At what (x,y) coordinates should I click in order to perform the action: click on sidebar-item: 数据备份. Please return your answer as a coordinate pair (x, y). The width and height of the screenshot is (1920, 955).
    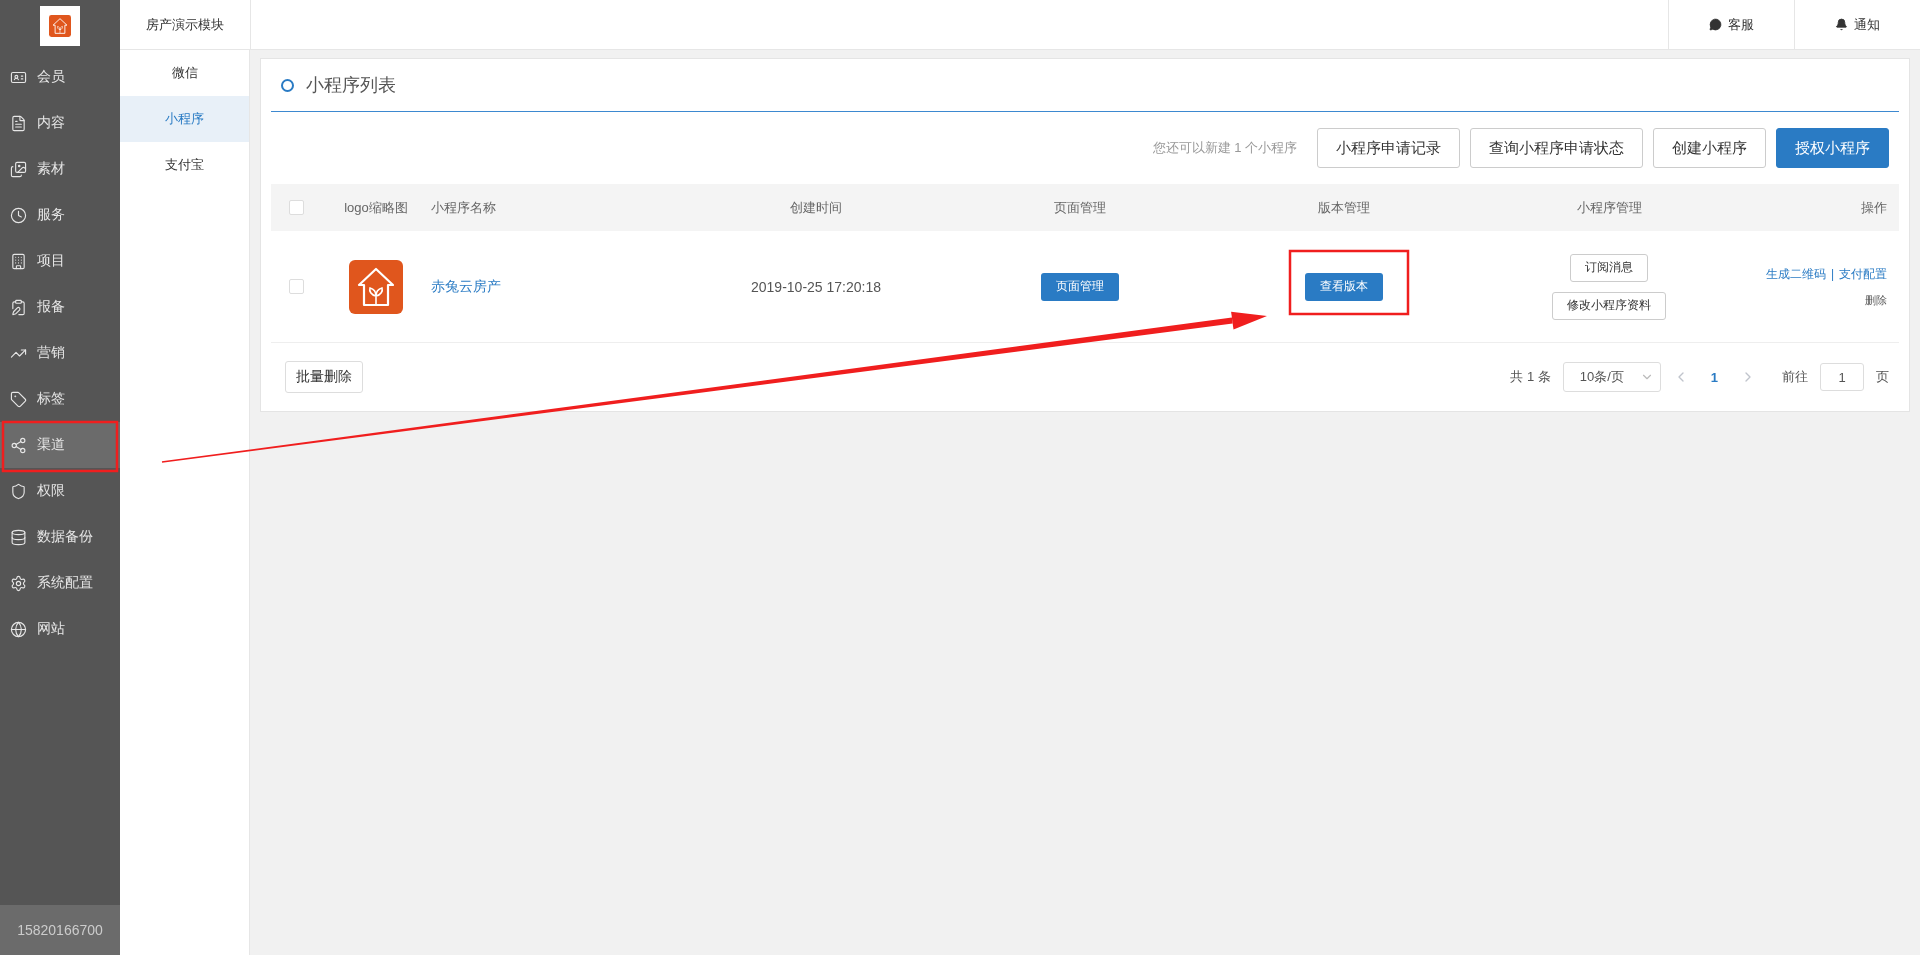
    Looking at the image, I should click on (60, 537).